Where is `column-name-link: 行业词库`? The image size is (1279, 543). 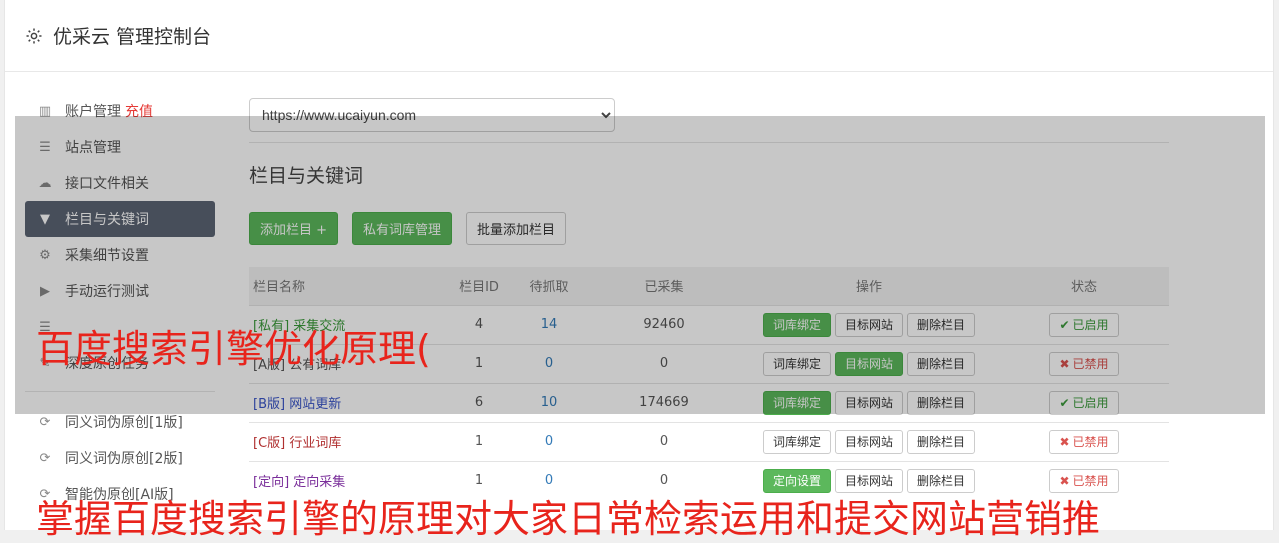
column-name-link: 行业词库 is located at coordinates (315, 443).